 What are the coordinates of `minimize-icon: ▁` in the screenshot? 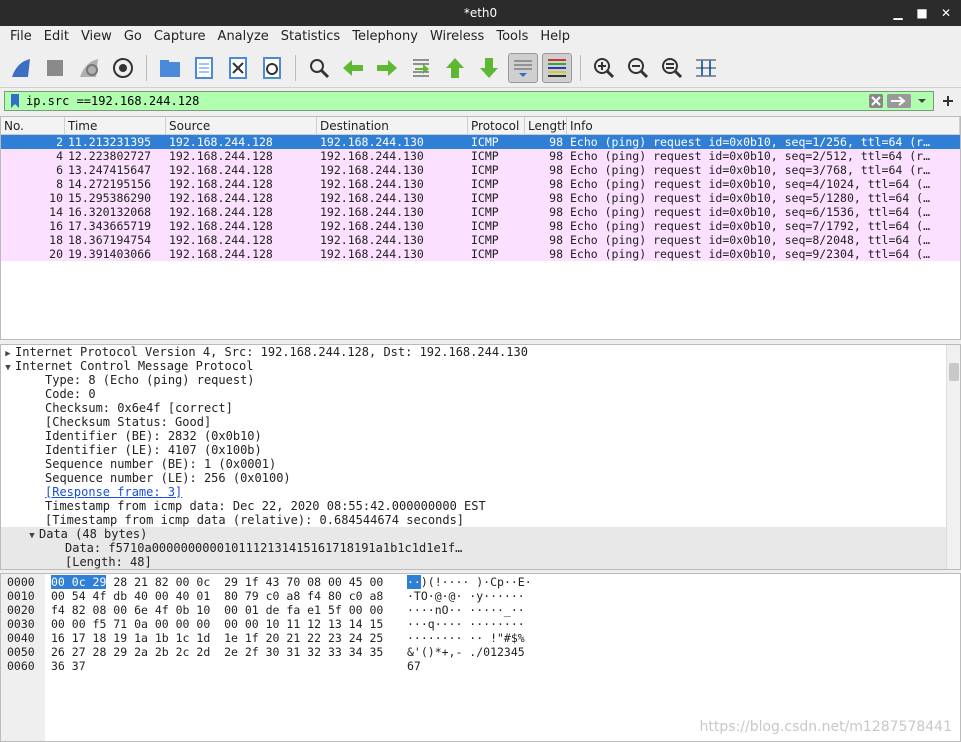 It's located at (898, 13).